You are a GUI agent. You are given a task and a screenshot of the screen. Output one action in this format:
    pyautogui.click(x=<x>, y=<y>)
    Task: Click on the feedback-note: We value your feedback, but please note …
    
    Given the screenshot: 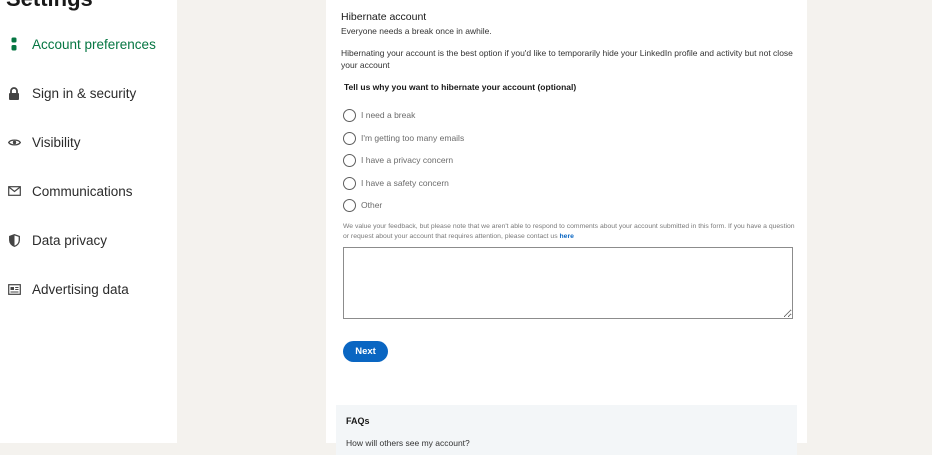 What is the action you would take?
    pyautogui.click(x=570, y=232)
    